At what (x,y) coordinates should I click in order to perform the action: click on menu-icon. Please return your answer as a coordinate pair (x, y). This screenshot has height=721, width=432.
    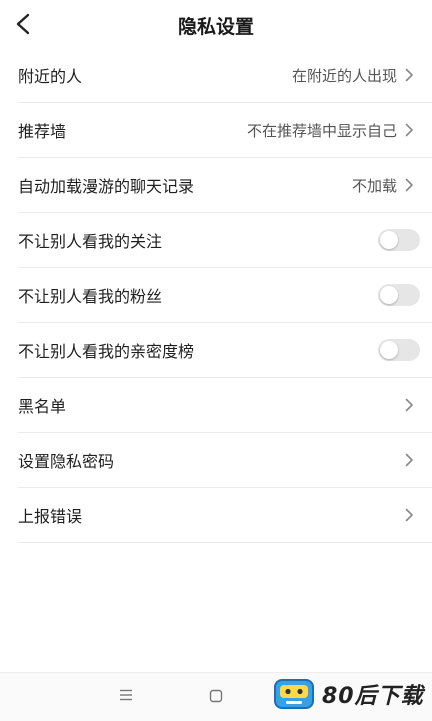
    Looking at the image, I should click on (126, 695).